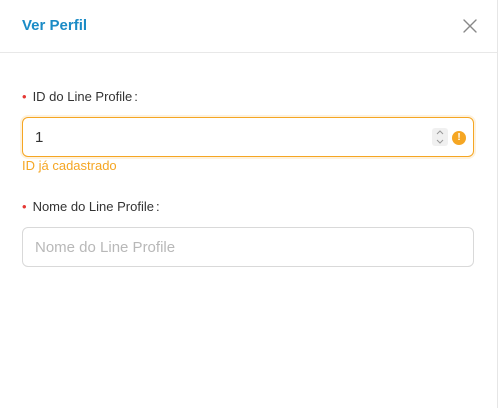  I want to click on chevron-down-icon, so click(440, 141).